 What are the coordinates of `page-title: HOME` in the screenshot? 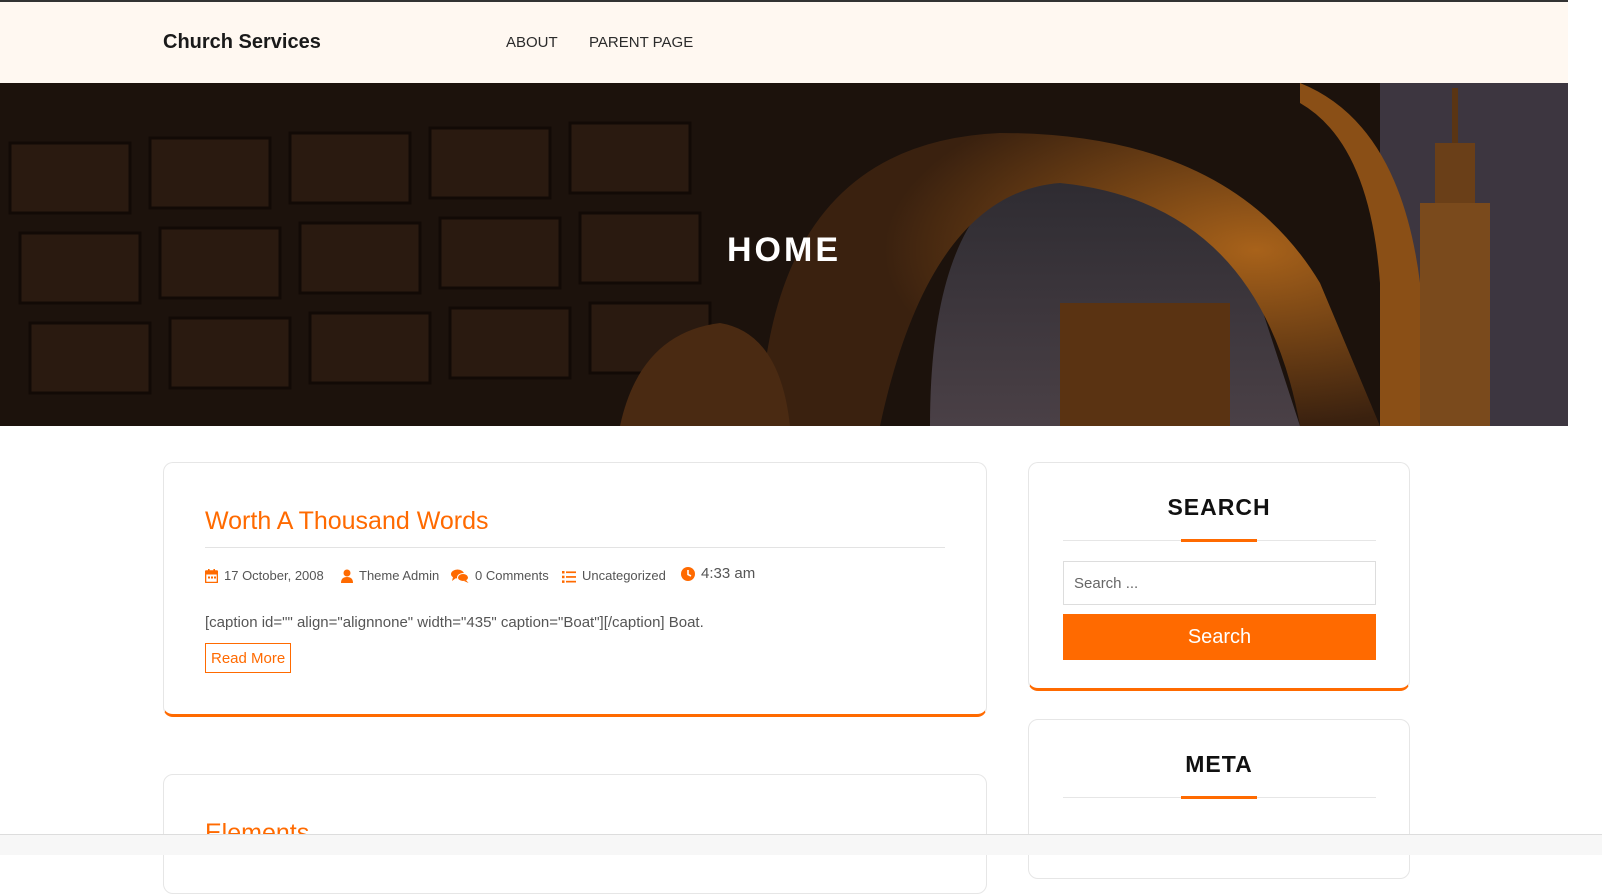 It's located at (784, 250).